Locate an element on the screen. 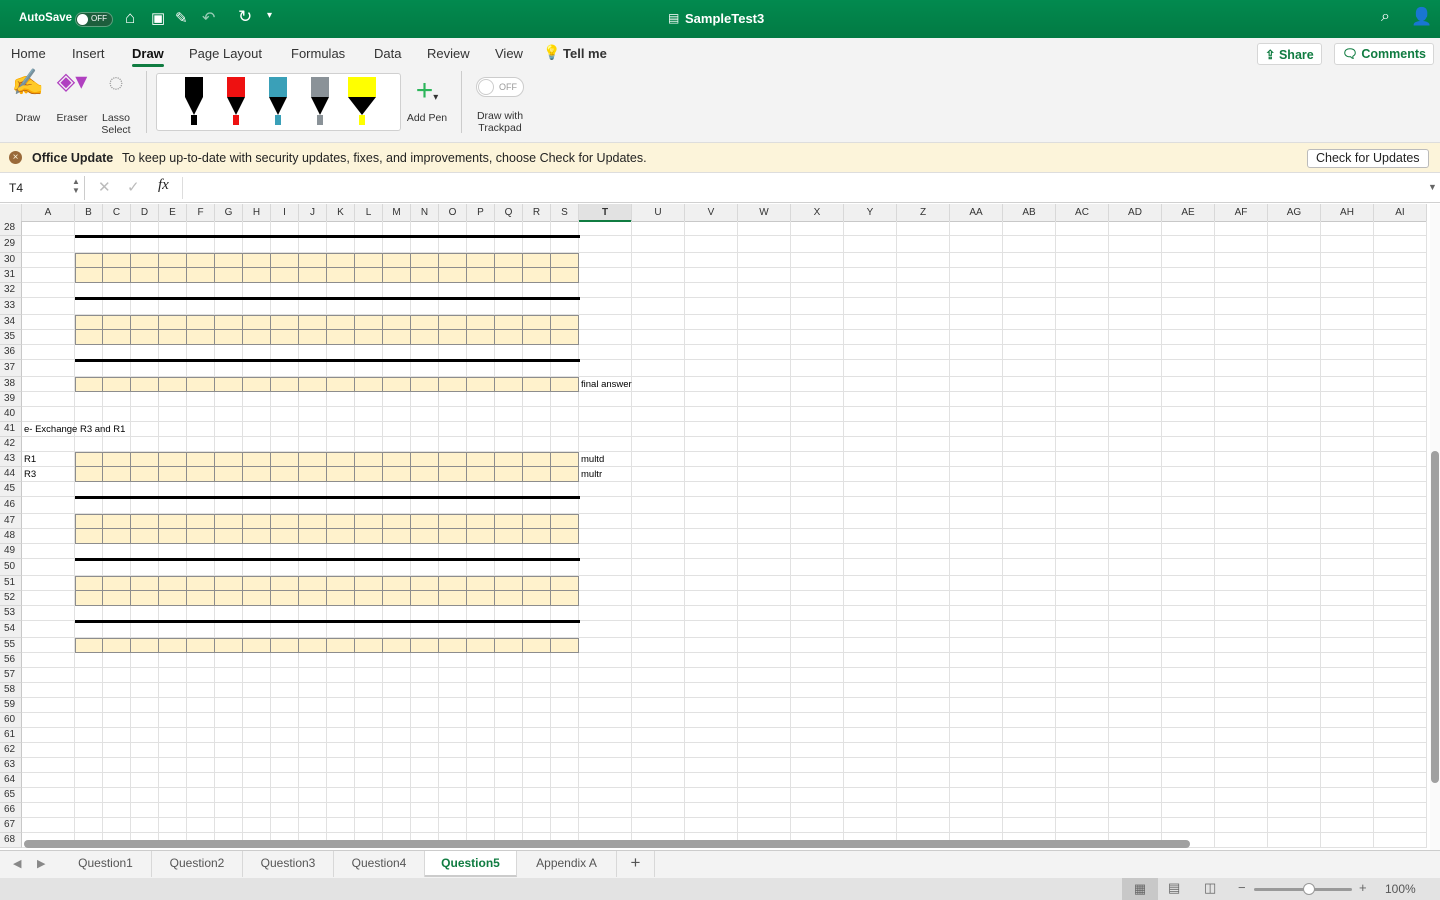 The image size is (1440, 900). cell-AI28 is located at coordinates (1400, 228).